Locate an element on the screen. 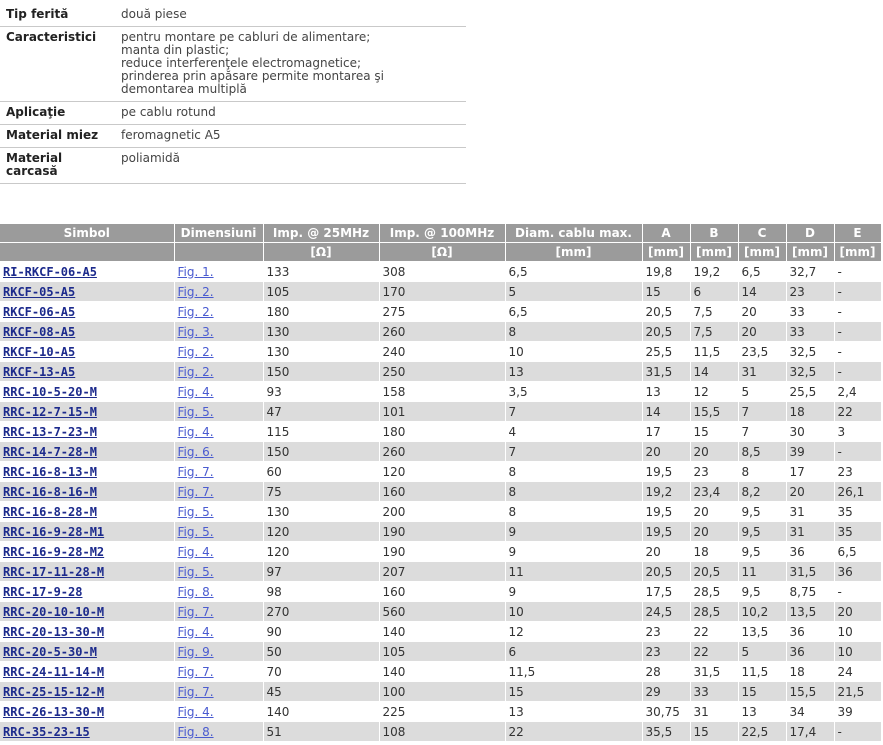 The height and width of the screenshot is (745, 883). table-cell: RKCF-10-A5 is located at coordinates (87, 351).